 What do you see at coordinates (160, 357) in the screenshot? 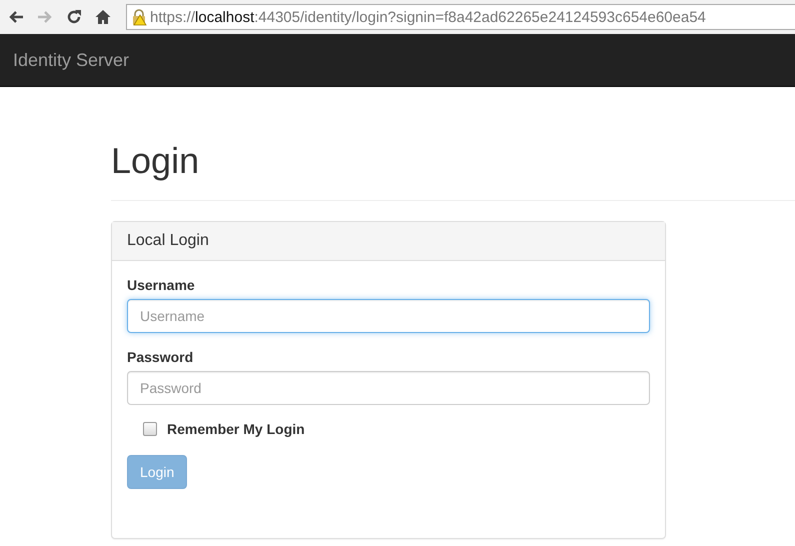
I see `field-label: Password` at bounding box center [160, 357].